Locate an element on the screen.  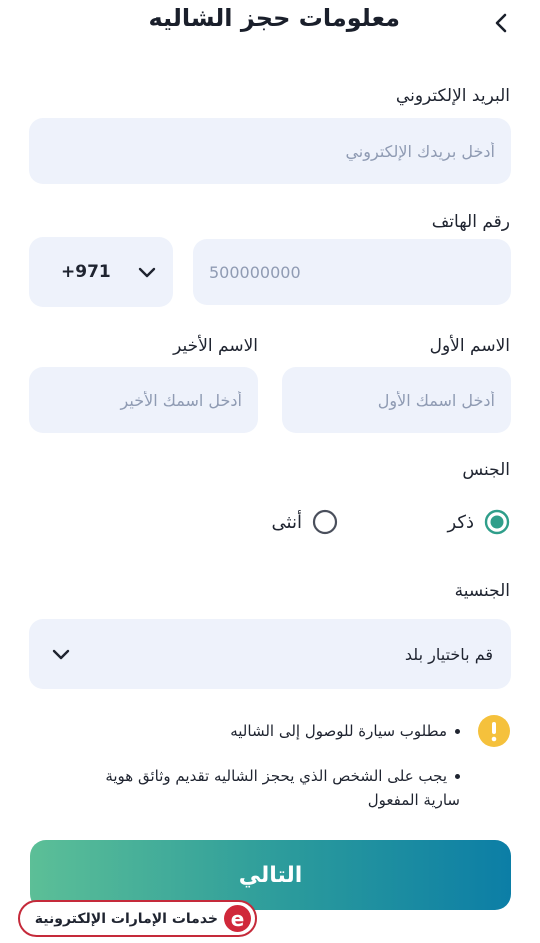
e-logo-icon: e is located at coordinates (237, 918).